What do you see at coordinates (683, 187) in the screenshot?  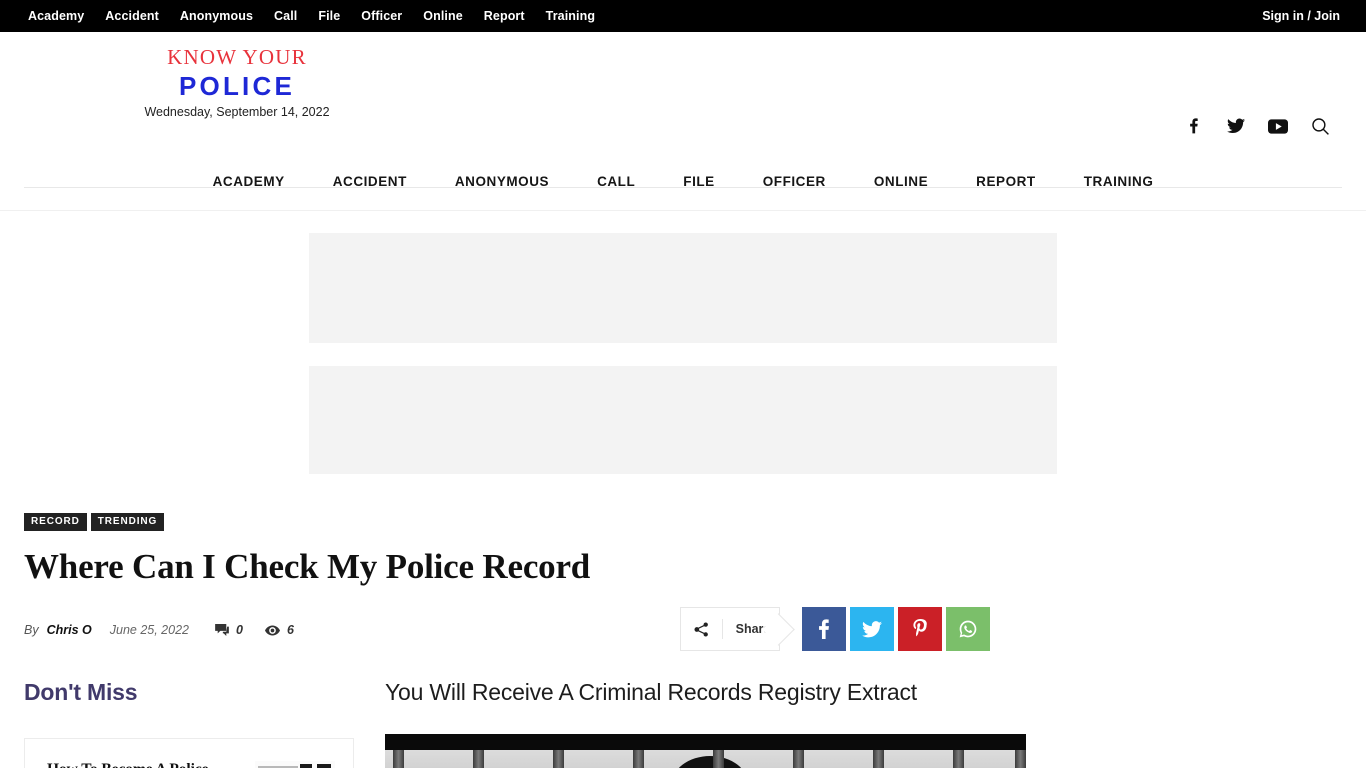 I see `header-divider` at bounding box center [683, 187].